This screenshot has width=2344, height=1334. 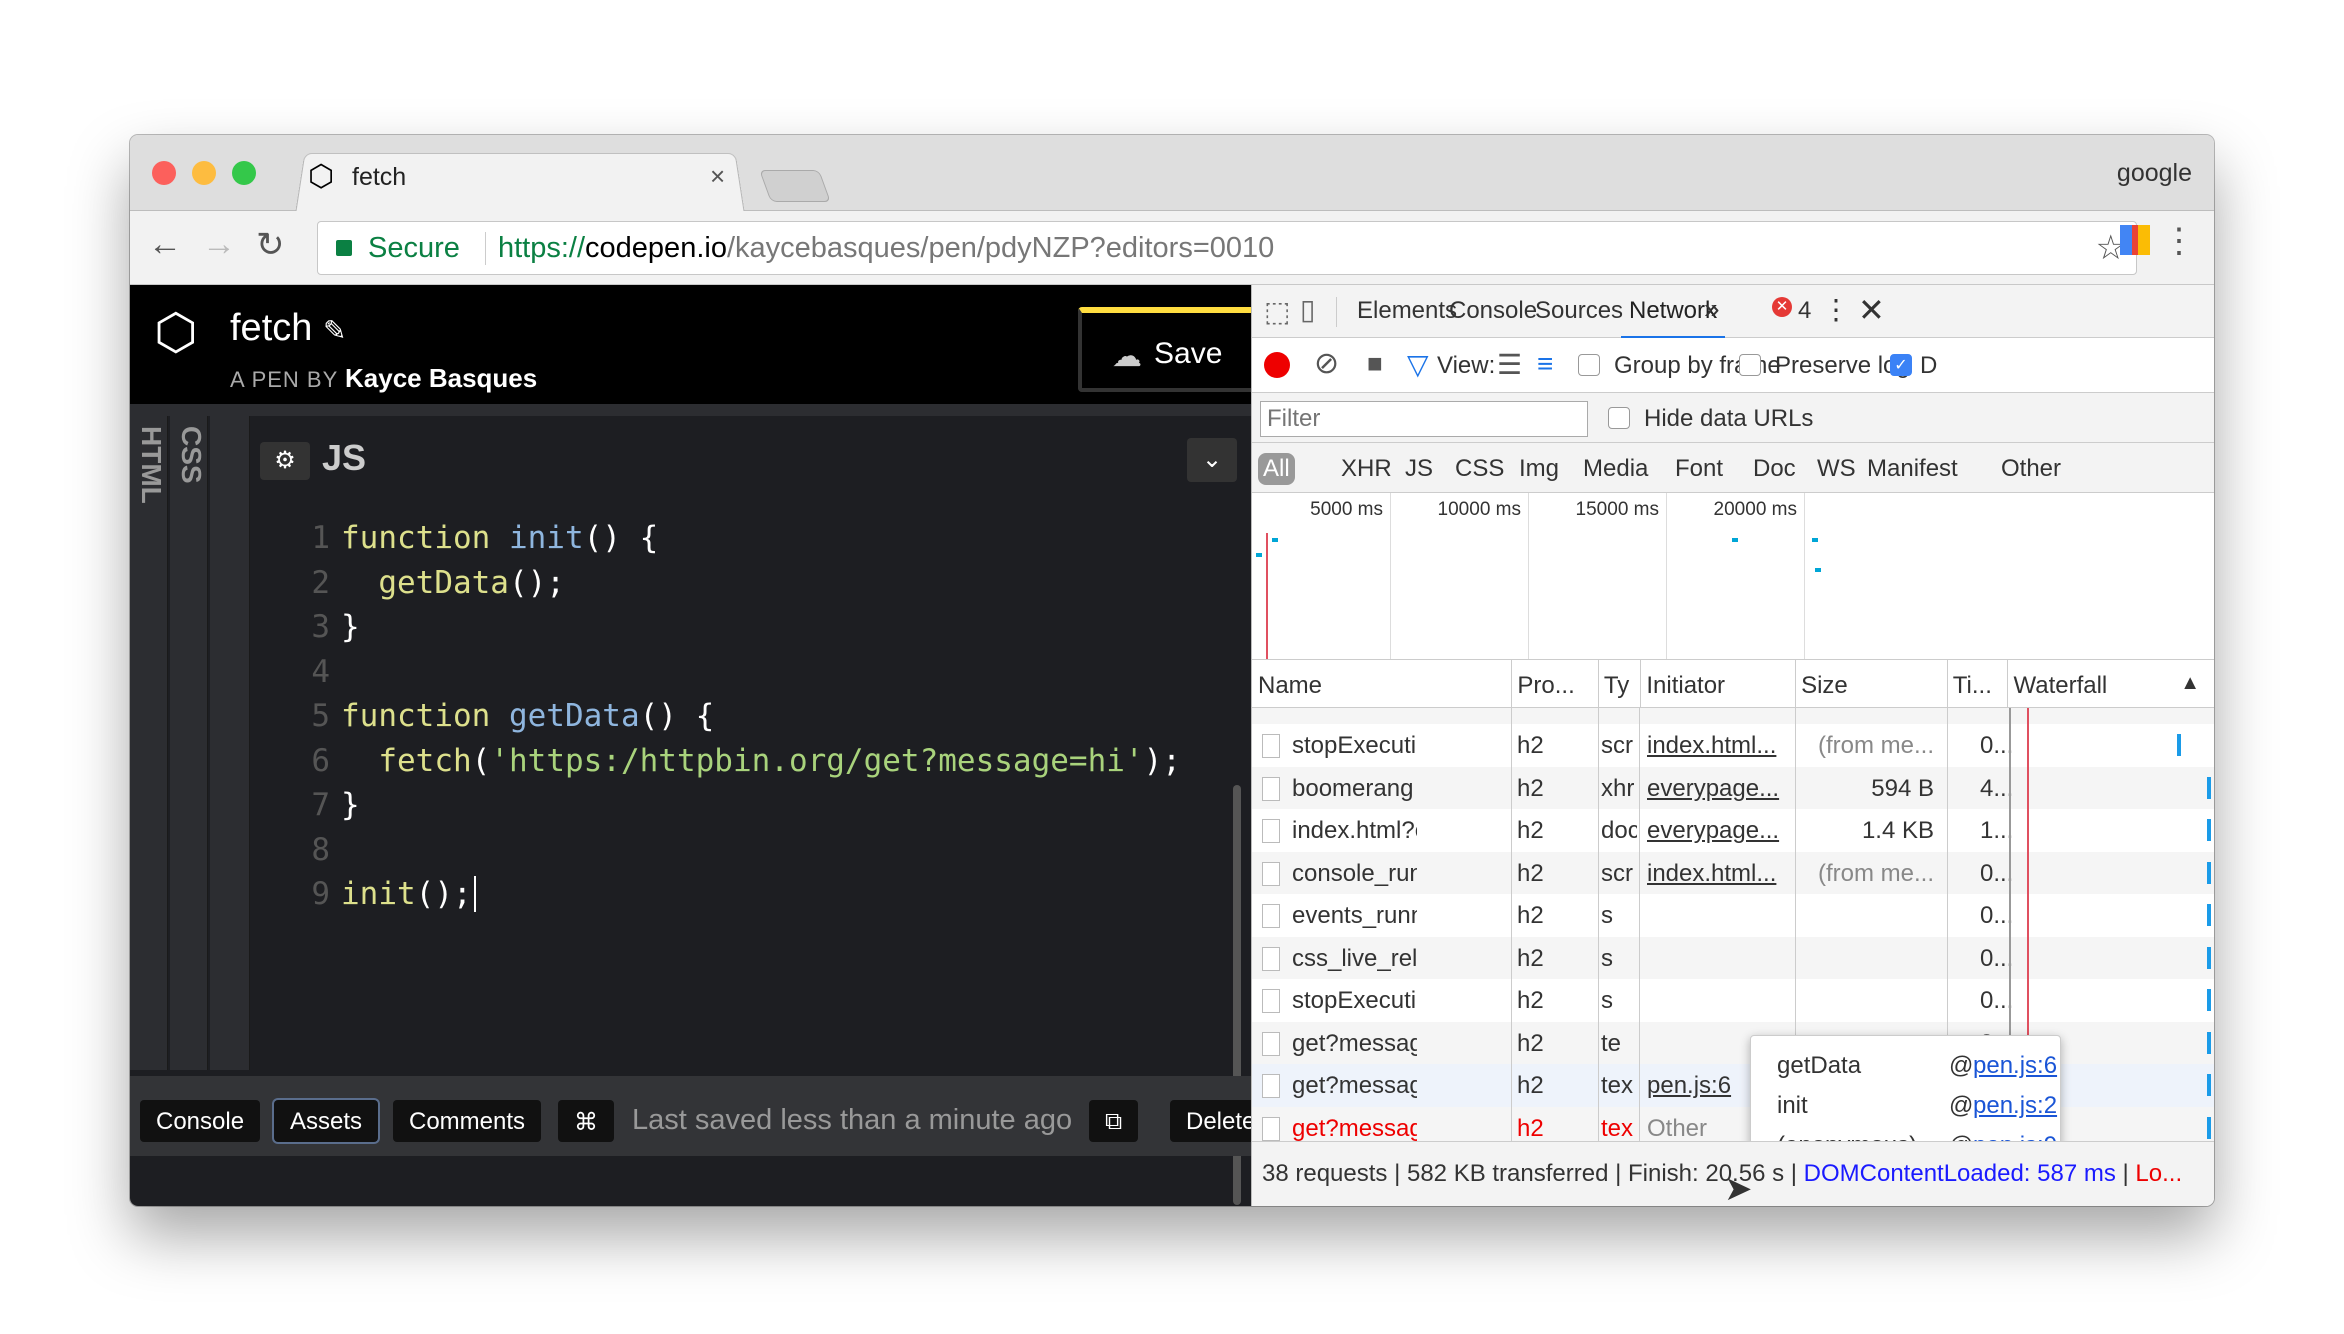 What do you see at coordinates (2060, 686) in the screenshot?
I see `column-header-waterfall: Waterfall` at bounding box center [2060, 686].